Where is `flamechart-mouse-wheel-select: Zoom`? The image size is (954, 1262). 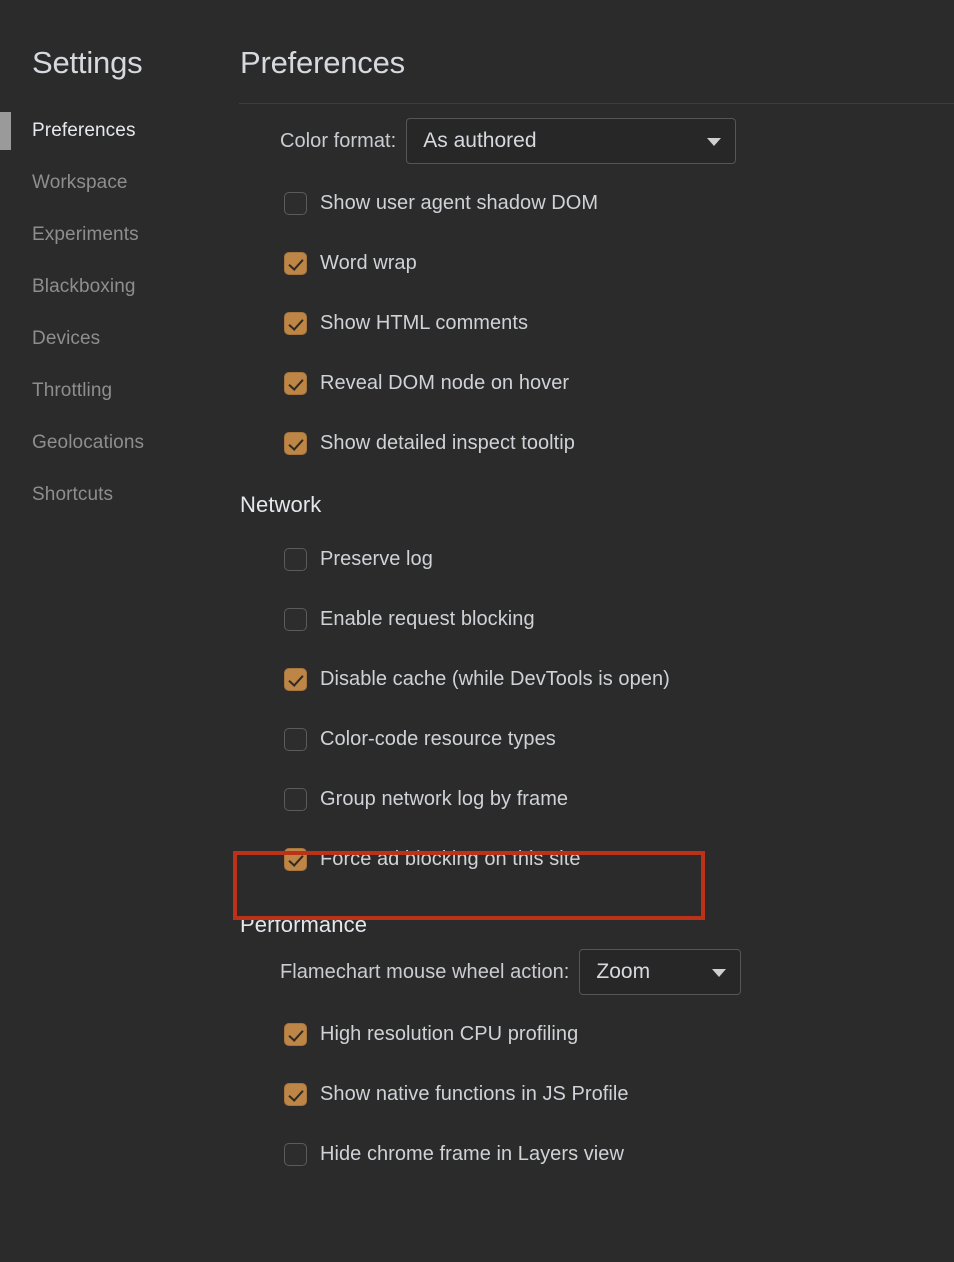
flamechart-mouse-wheel-select: Zoom is located at coordinates (660, 972).